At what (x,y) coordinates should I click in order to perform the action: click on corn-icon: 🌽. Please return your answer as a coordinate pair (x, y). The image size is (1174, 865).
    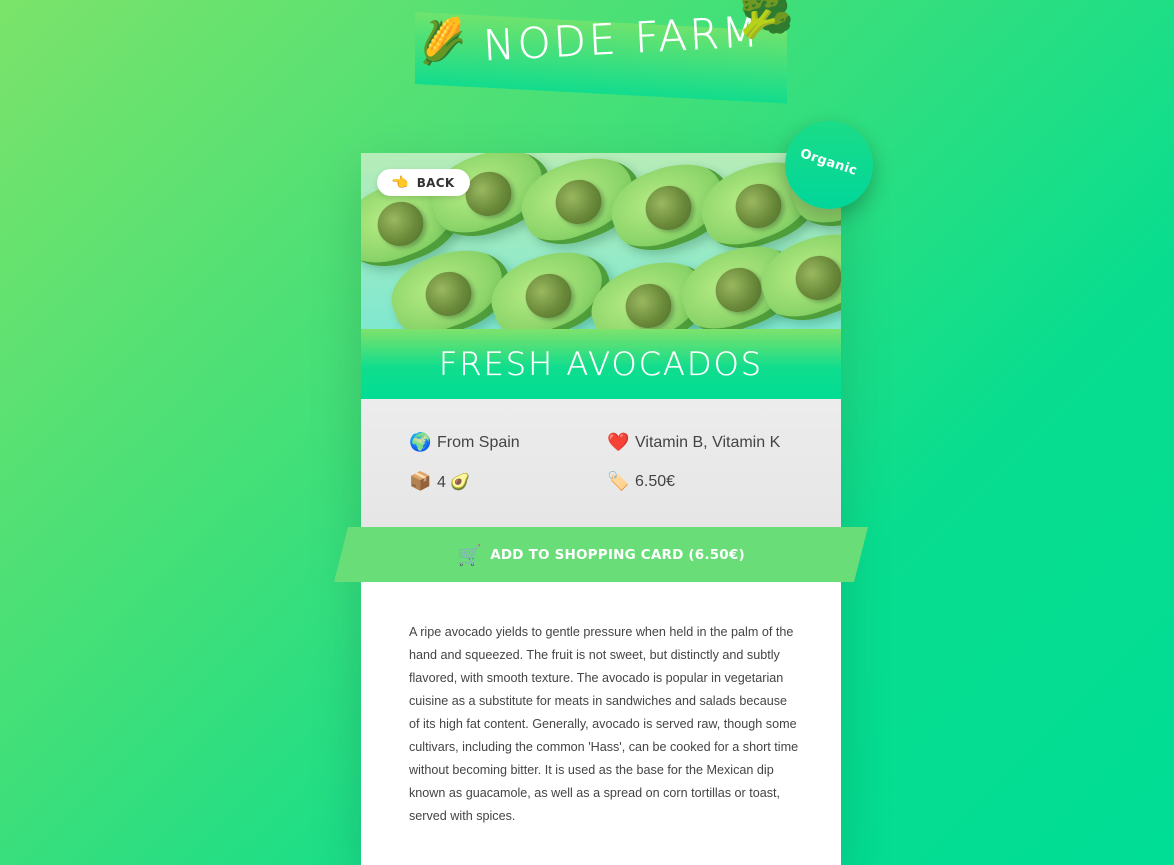
    Looking at the image, I should click on (442, 42).